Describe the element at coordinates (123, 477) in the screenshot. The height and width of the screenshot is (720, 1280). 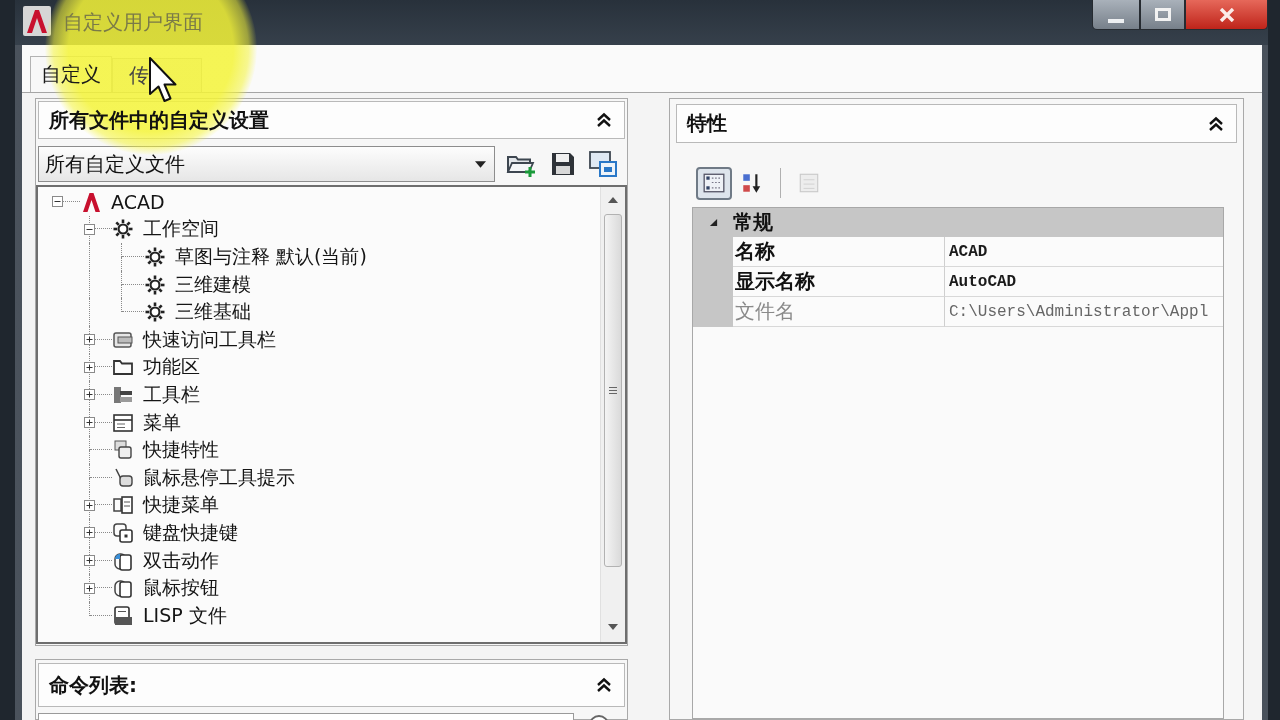
I see `tooltip-icon` at that location.